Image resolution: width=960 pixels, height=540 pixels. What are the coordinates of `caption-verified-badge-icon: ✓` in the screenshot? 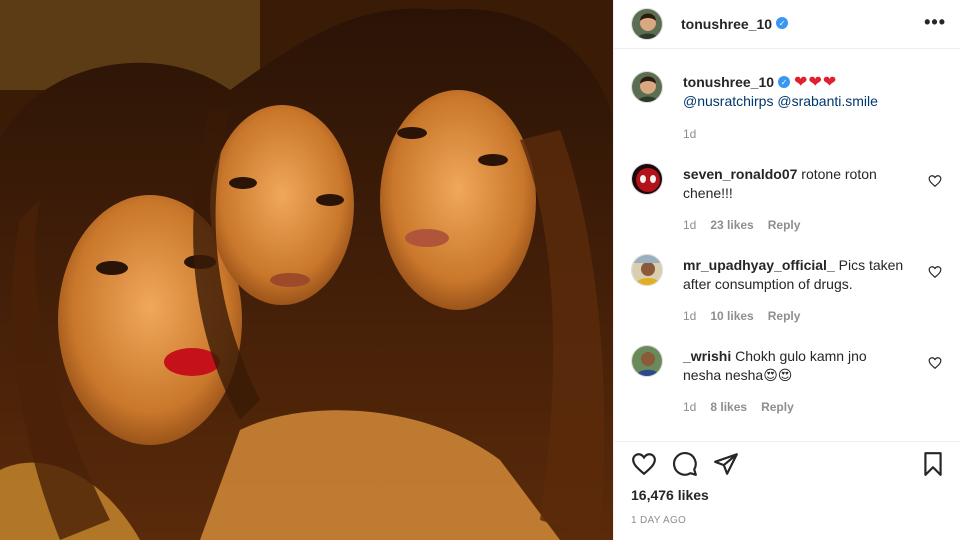 It's located at (784, 82).